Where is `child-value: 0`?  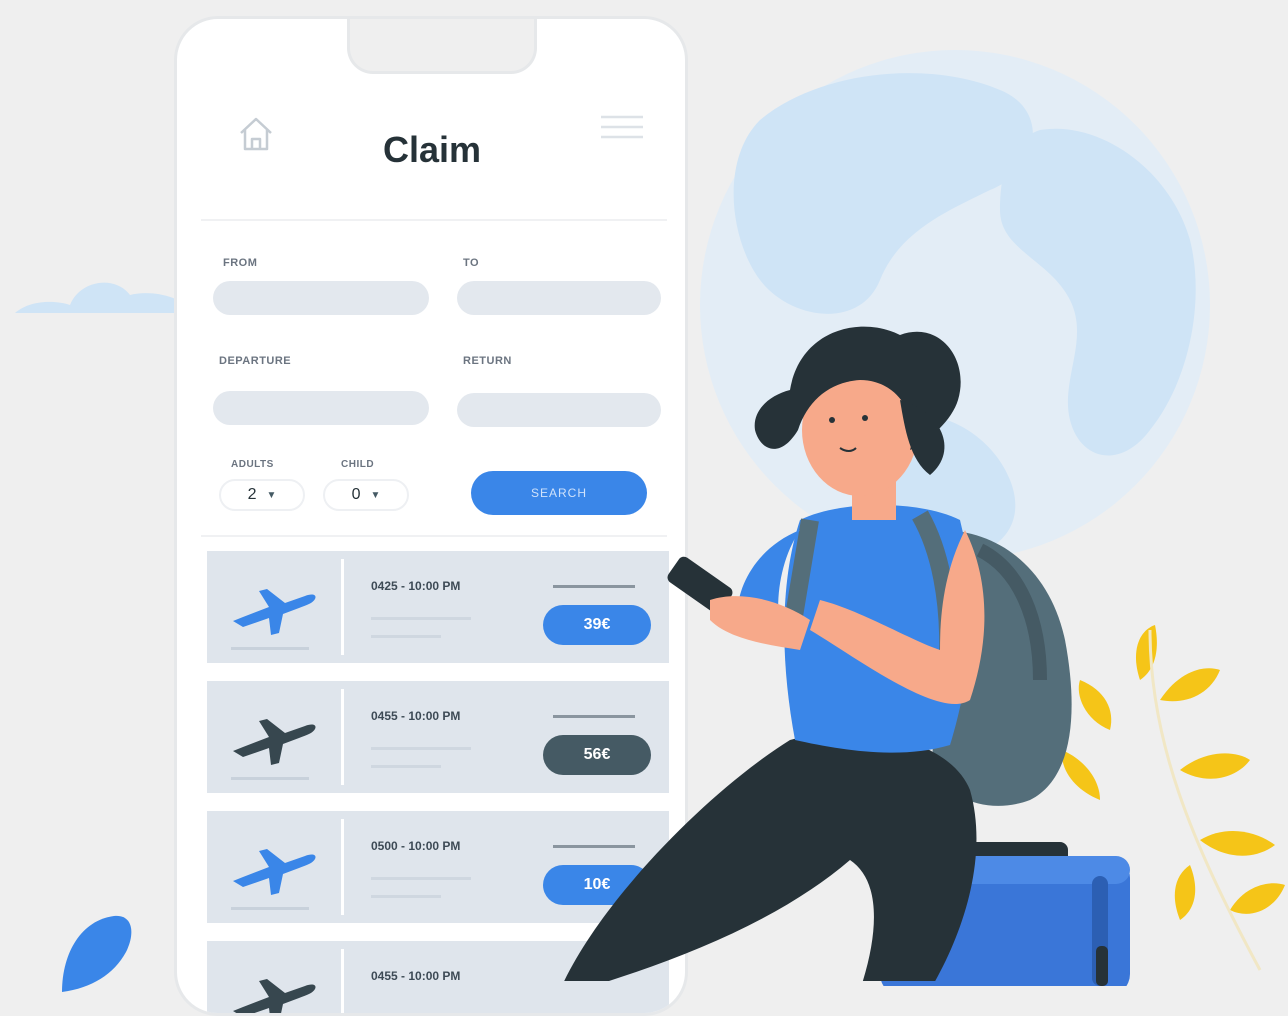 child-value: 0 is located at coordinates (356, 494).